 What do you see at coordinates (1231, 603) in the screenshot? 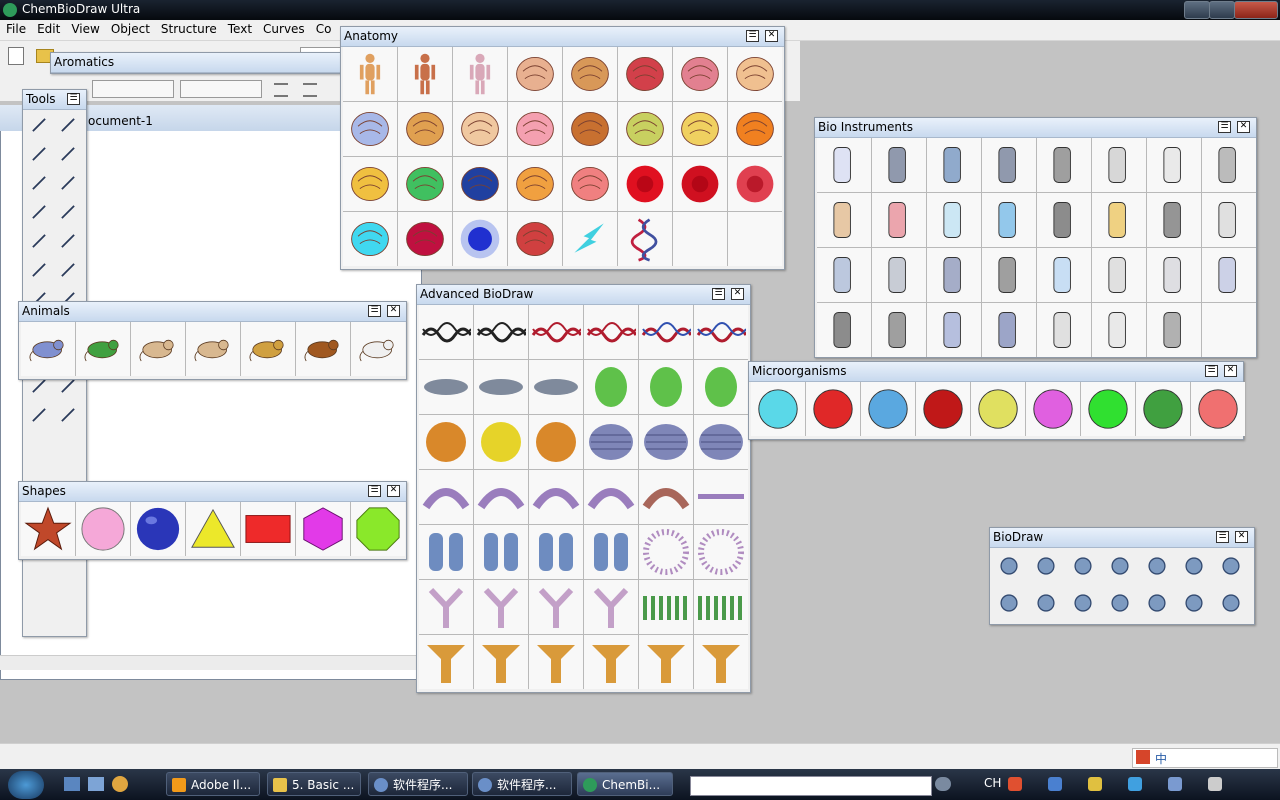
I see `cycle-arrow-icon` at bounding box center [1231, 603].